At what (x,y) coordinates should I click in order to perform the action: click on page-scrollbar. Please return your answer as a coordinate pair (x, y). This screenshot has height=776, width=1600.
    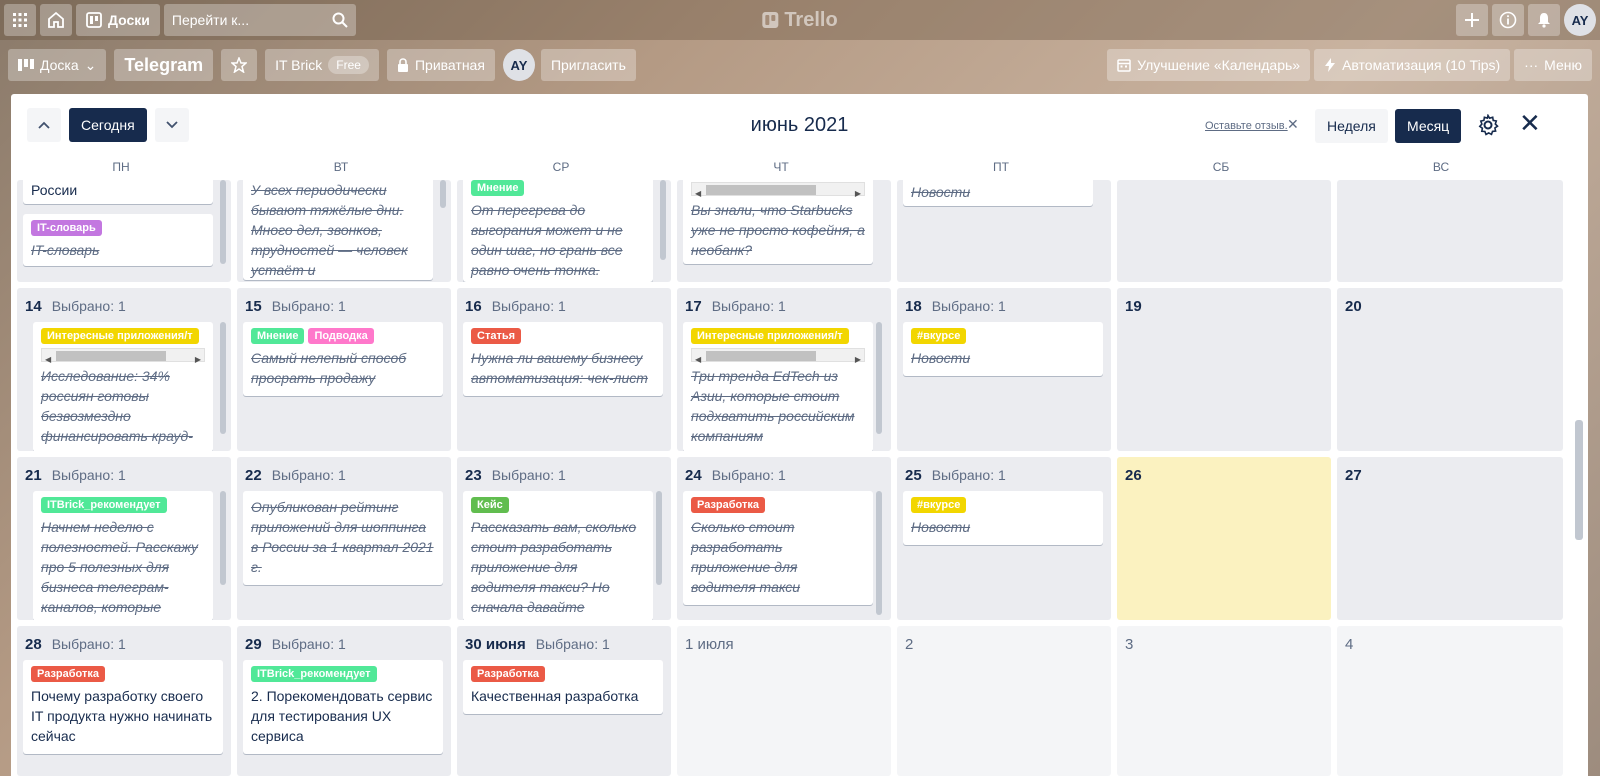
    Looking at the image, I should click on (1579, 480).